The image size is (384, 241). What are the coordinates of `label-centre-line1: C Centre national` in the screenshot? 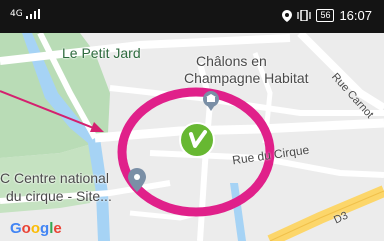 It's located at (54, 178).